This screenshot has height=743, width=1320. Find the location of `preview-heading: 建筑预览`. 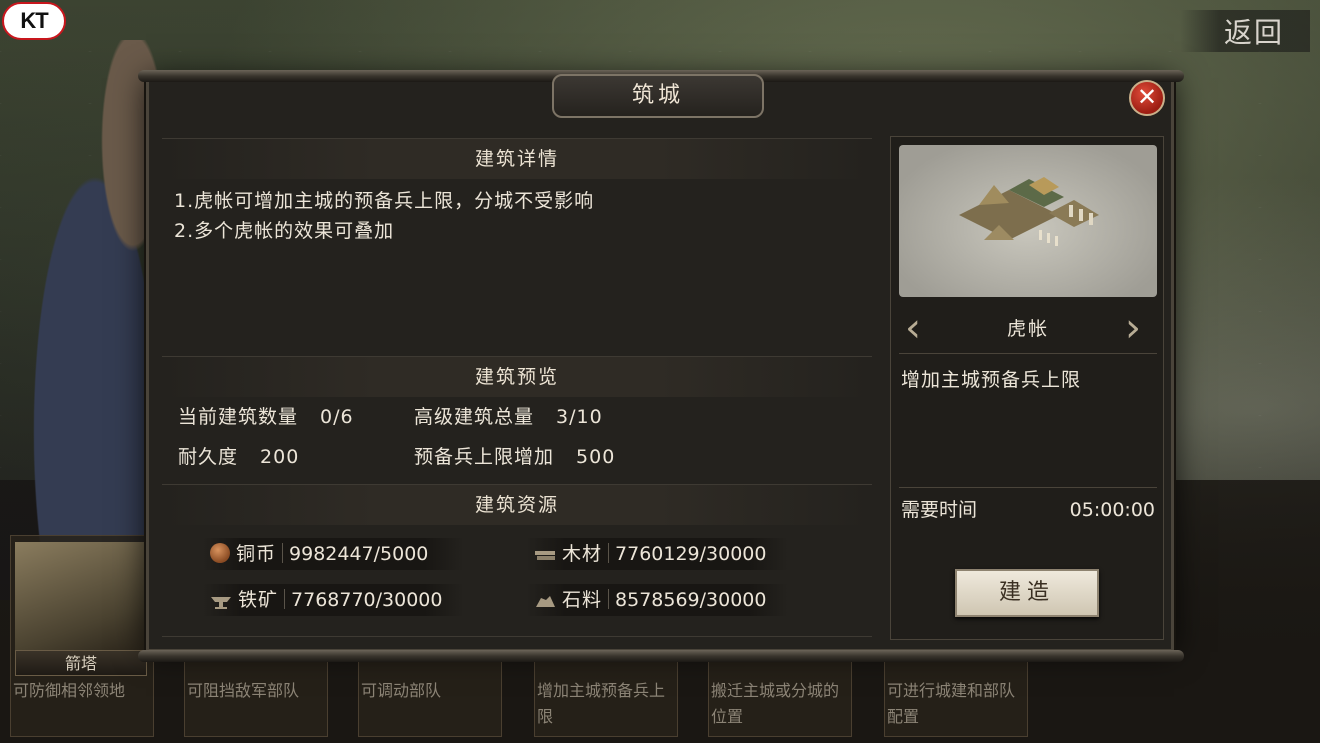

preview-heading: 建筑预览 is located at coordinates (517, 376).